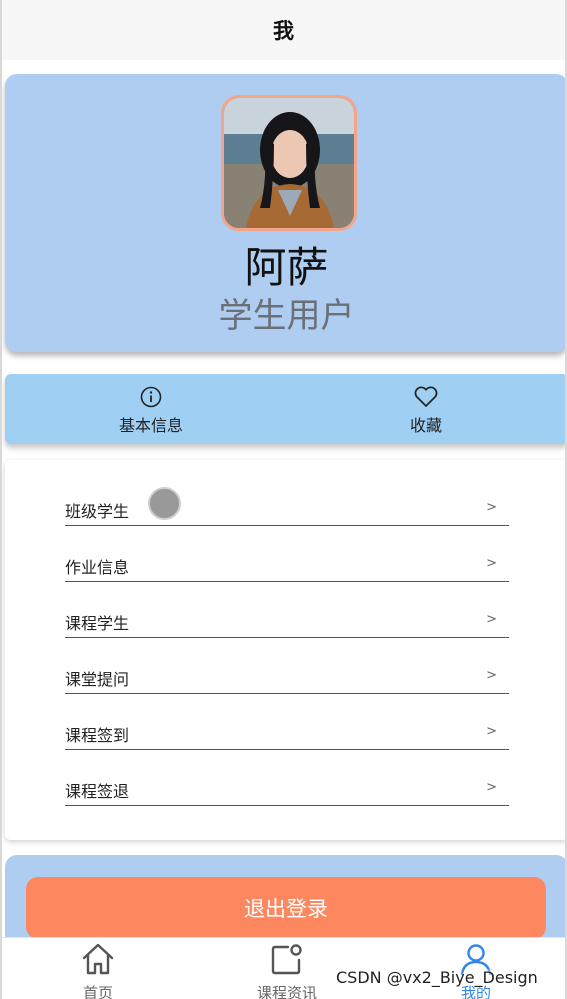 This screenshot has width=567, height=999. What do you see at coordinates (97, 735) in the screenshot?
I see `menu-item-label: 课程签到` at bounding box center [97, 735].